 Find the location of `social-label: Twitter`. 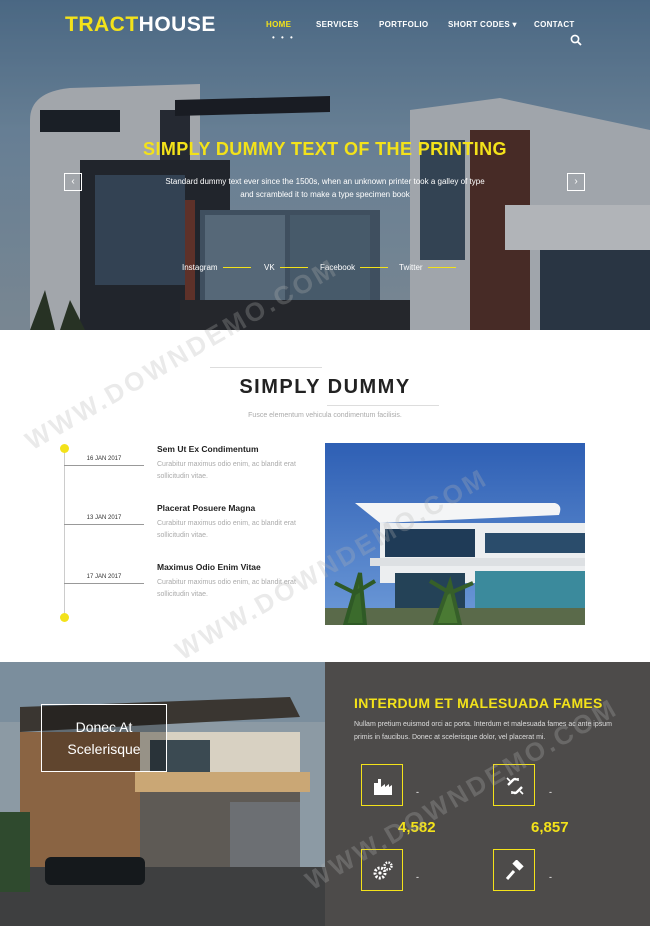

social-label: Twitter is located at coordinates (411, 267).